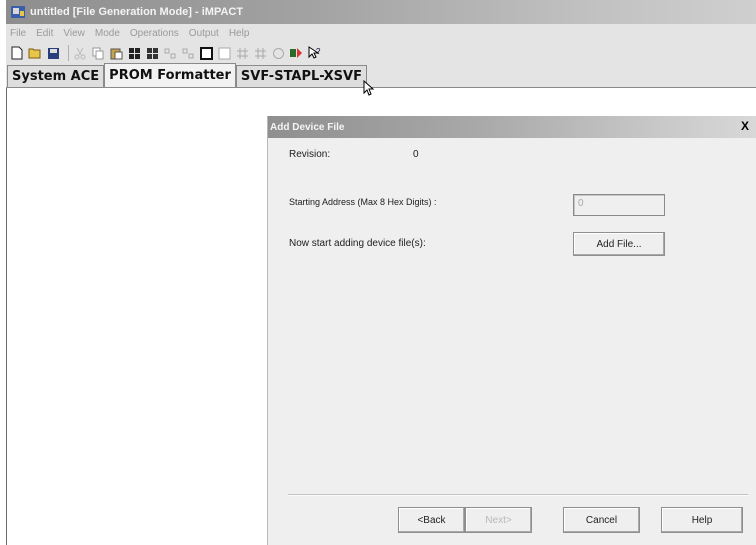 This screenshot has width=756, height=545. Describe the element at coordinates (363, 202) in the screenshot. I see `starting-address-label: Starting Address (Max 8 Hex Digits) :` at that location.